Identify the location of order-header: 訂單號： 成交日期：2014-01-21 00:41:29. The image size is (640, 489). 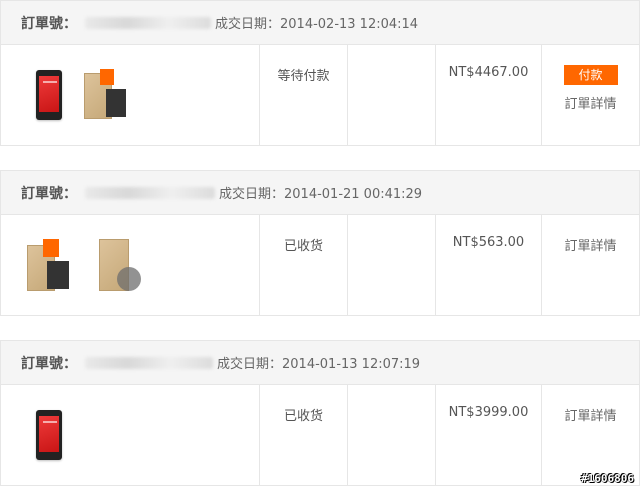
(320, 193).